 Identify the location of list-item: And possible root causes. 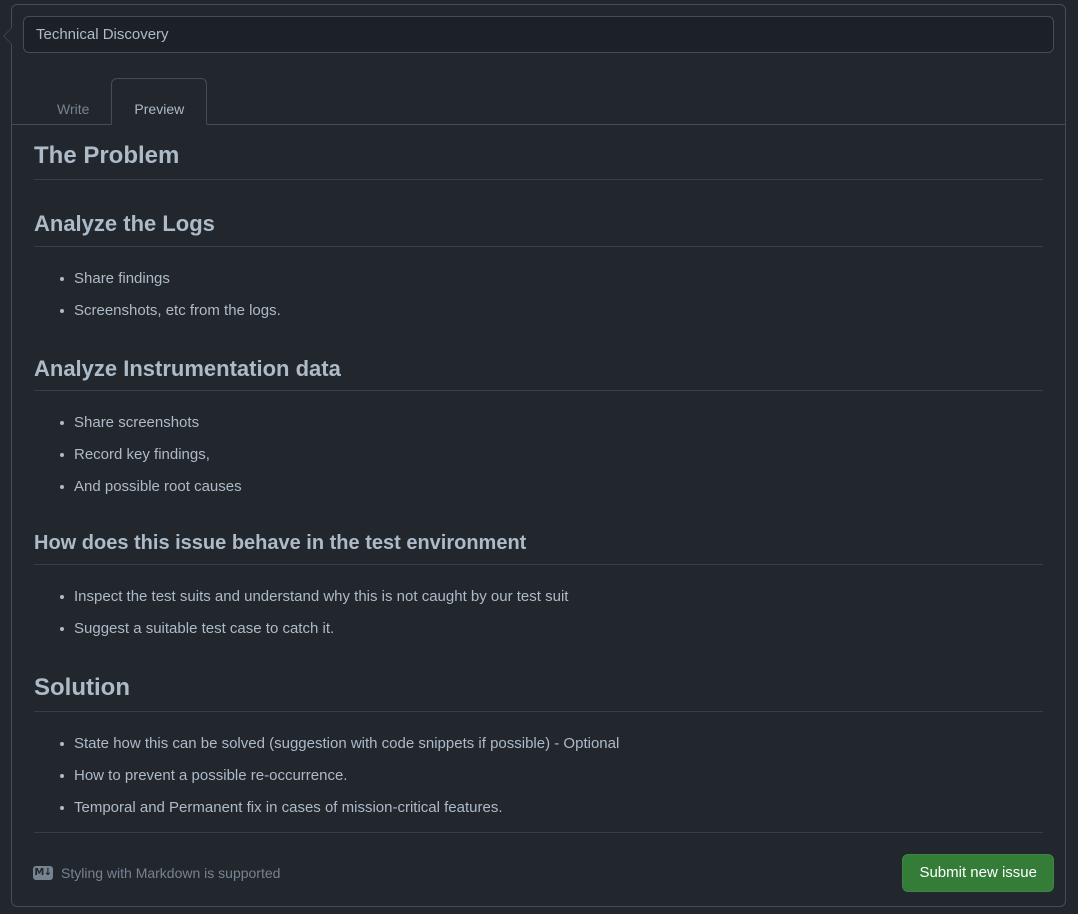
(551, 487).